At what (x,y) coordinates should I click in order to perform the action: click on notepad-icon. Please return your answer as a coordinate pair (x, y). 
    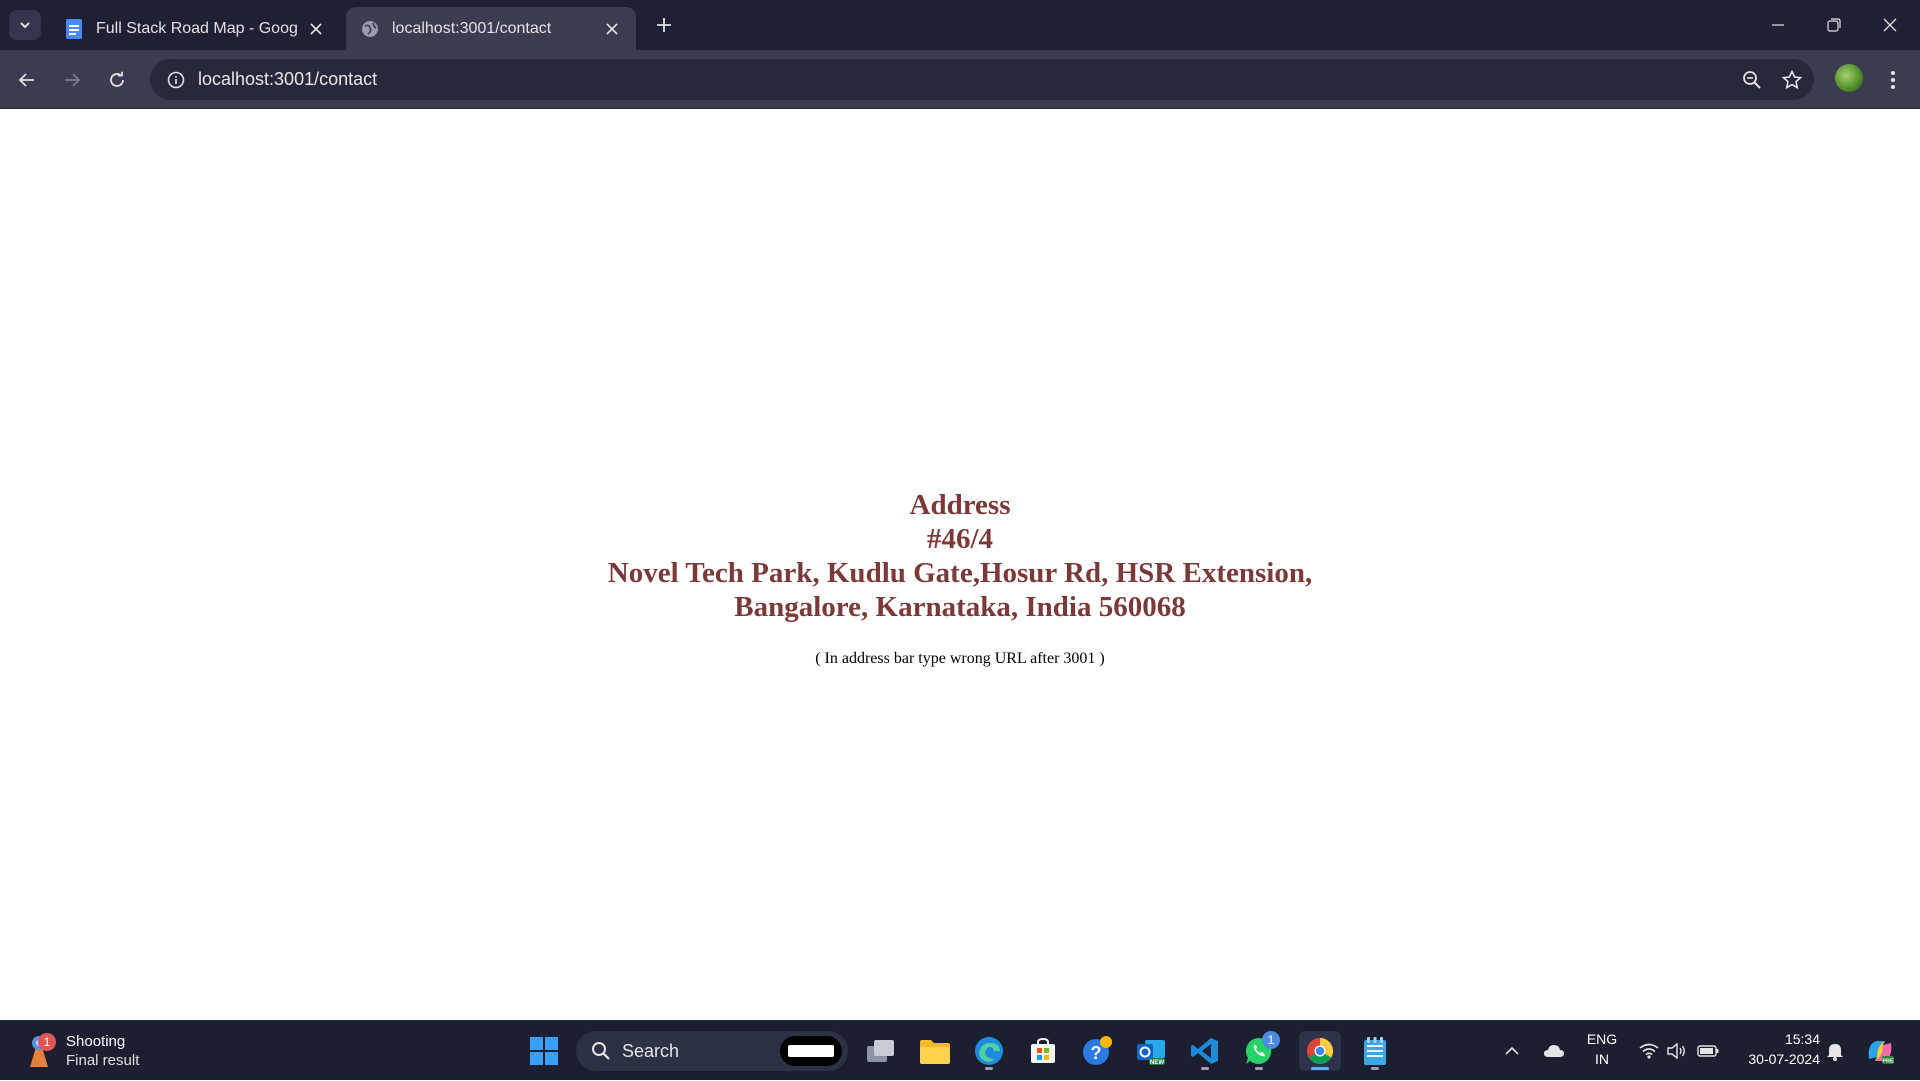
    Looking at the image, I should click on (1375, 1051).